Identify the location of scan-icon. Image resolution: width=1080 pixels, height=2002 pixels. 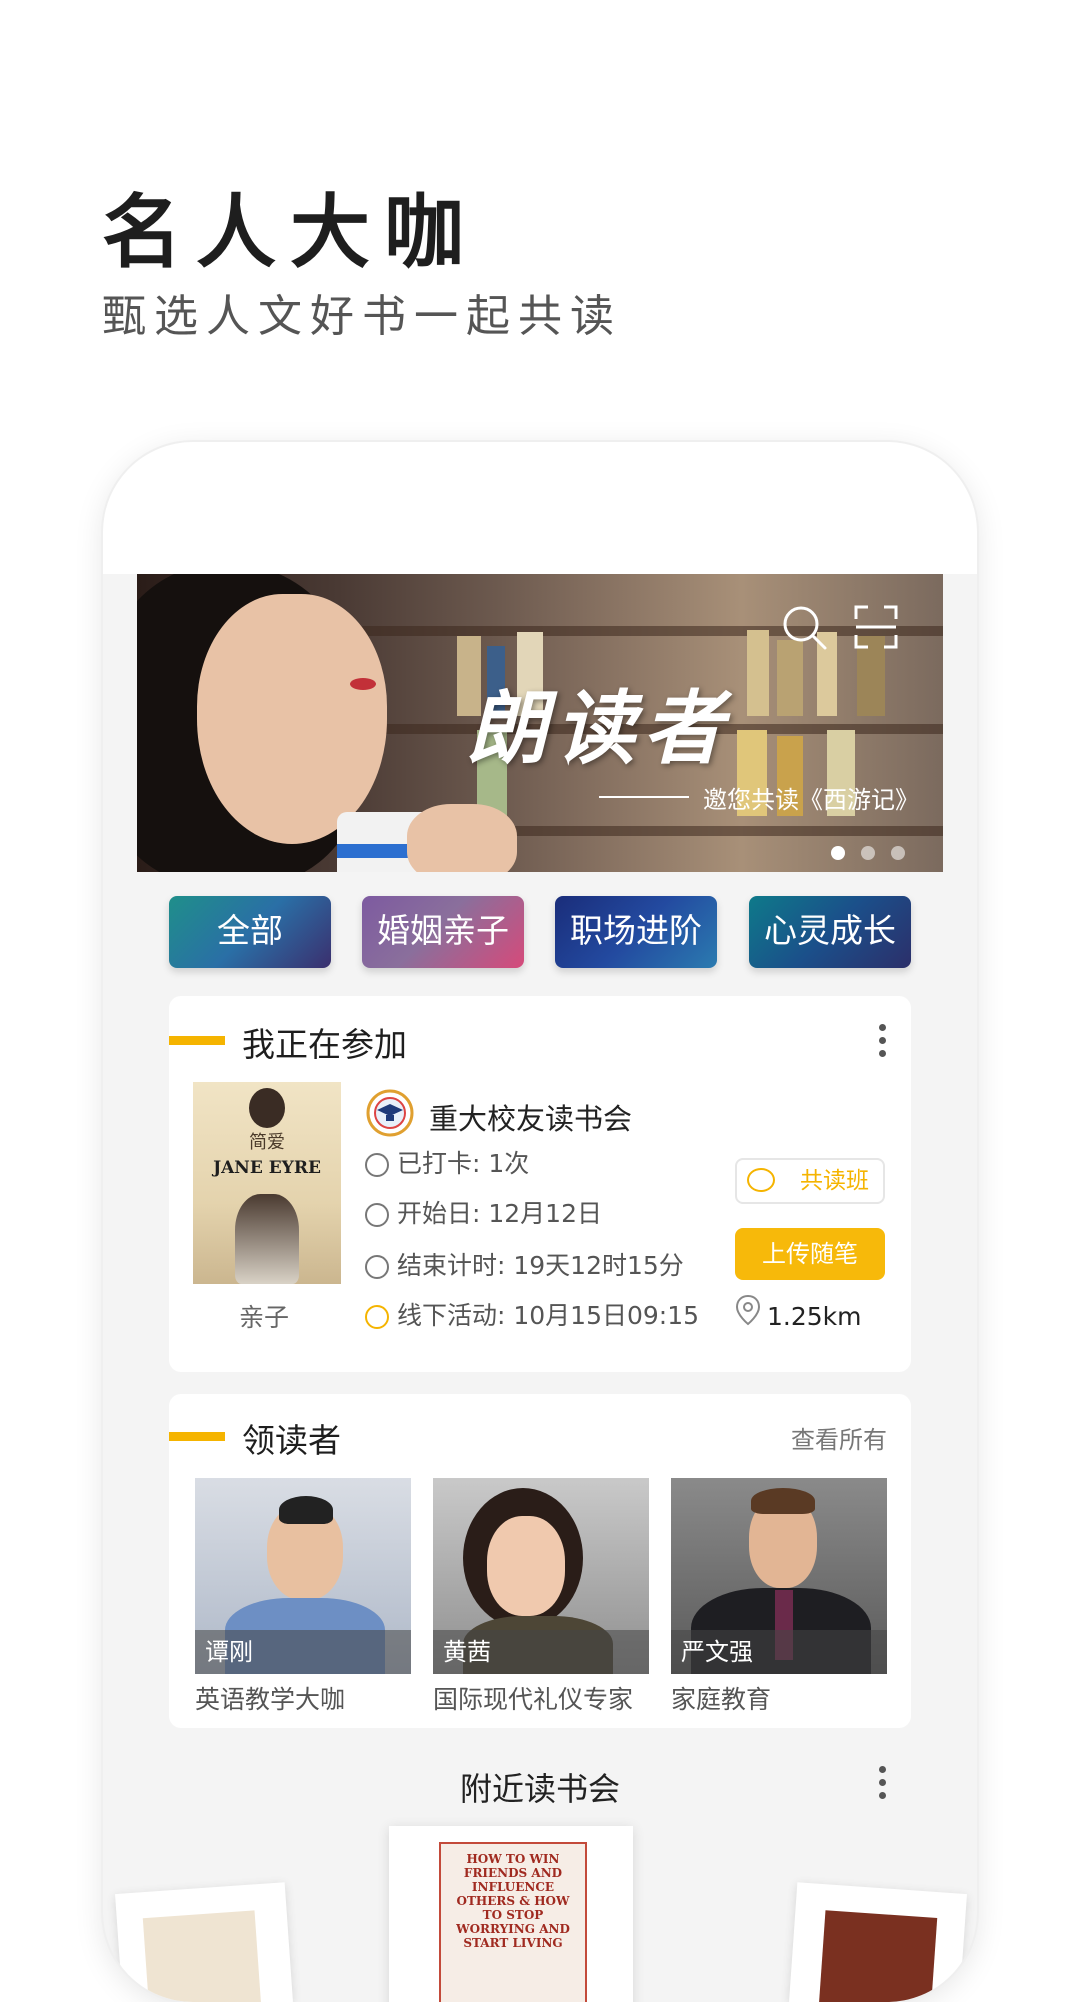
(876, 627).